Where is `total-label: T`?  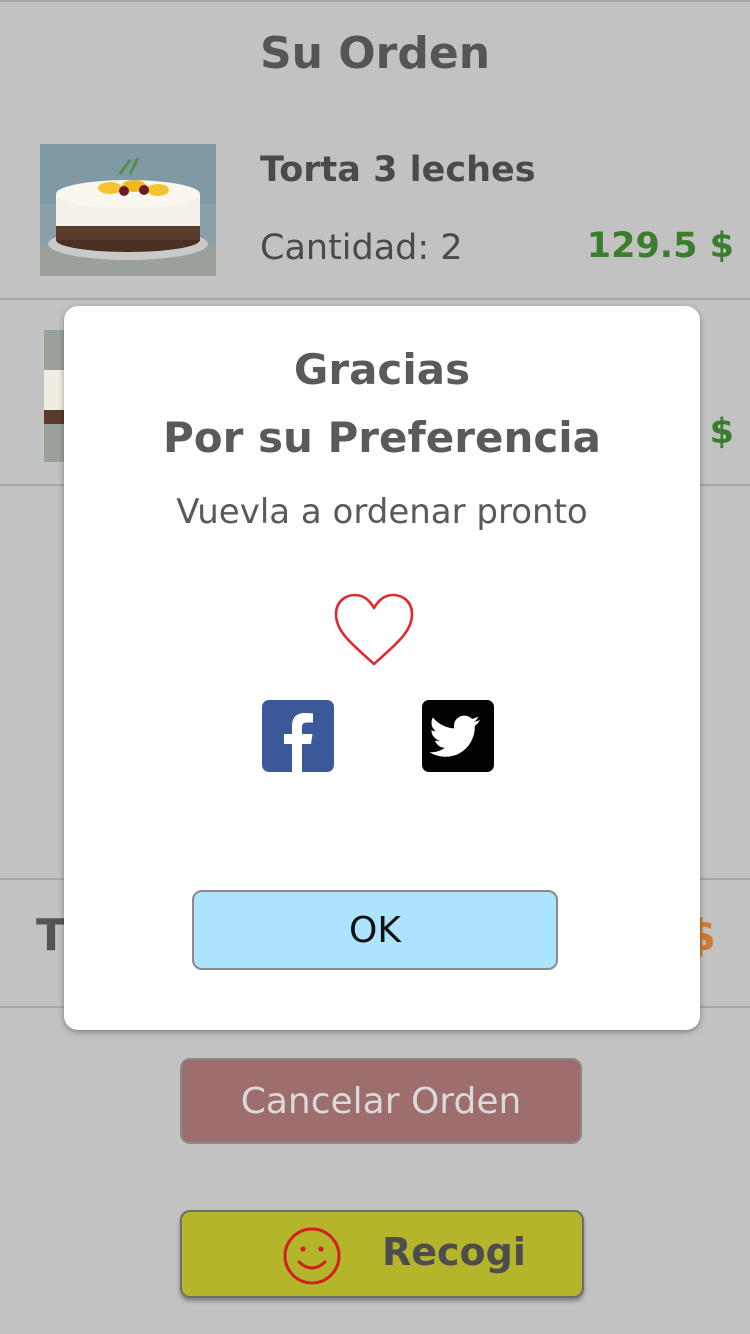 total-label: T is located at coordinates (51, 935).